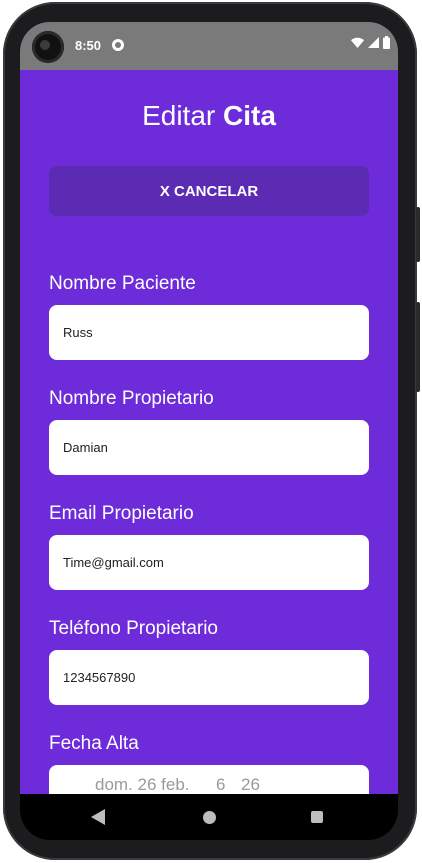  I want to click on home-icon, so click(209, 817).